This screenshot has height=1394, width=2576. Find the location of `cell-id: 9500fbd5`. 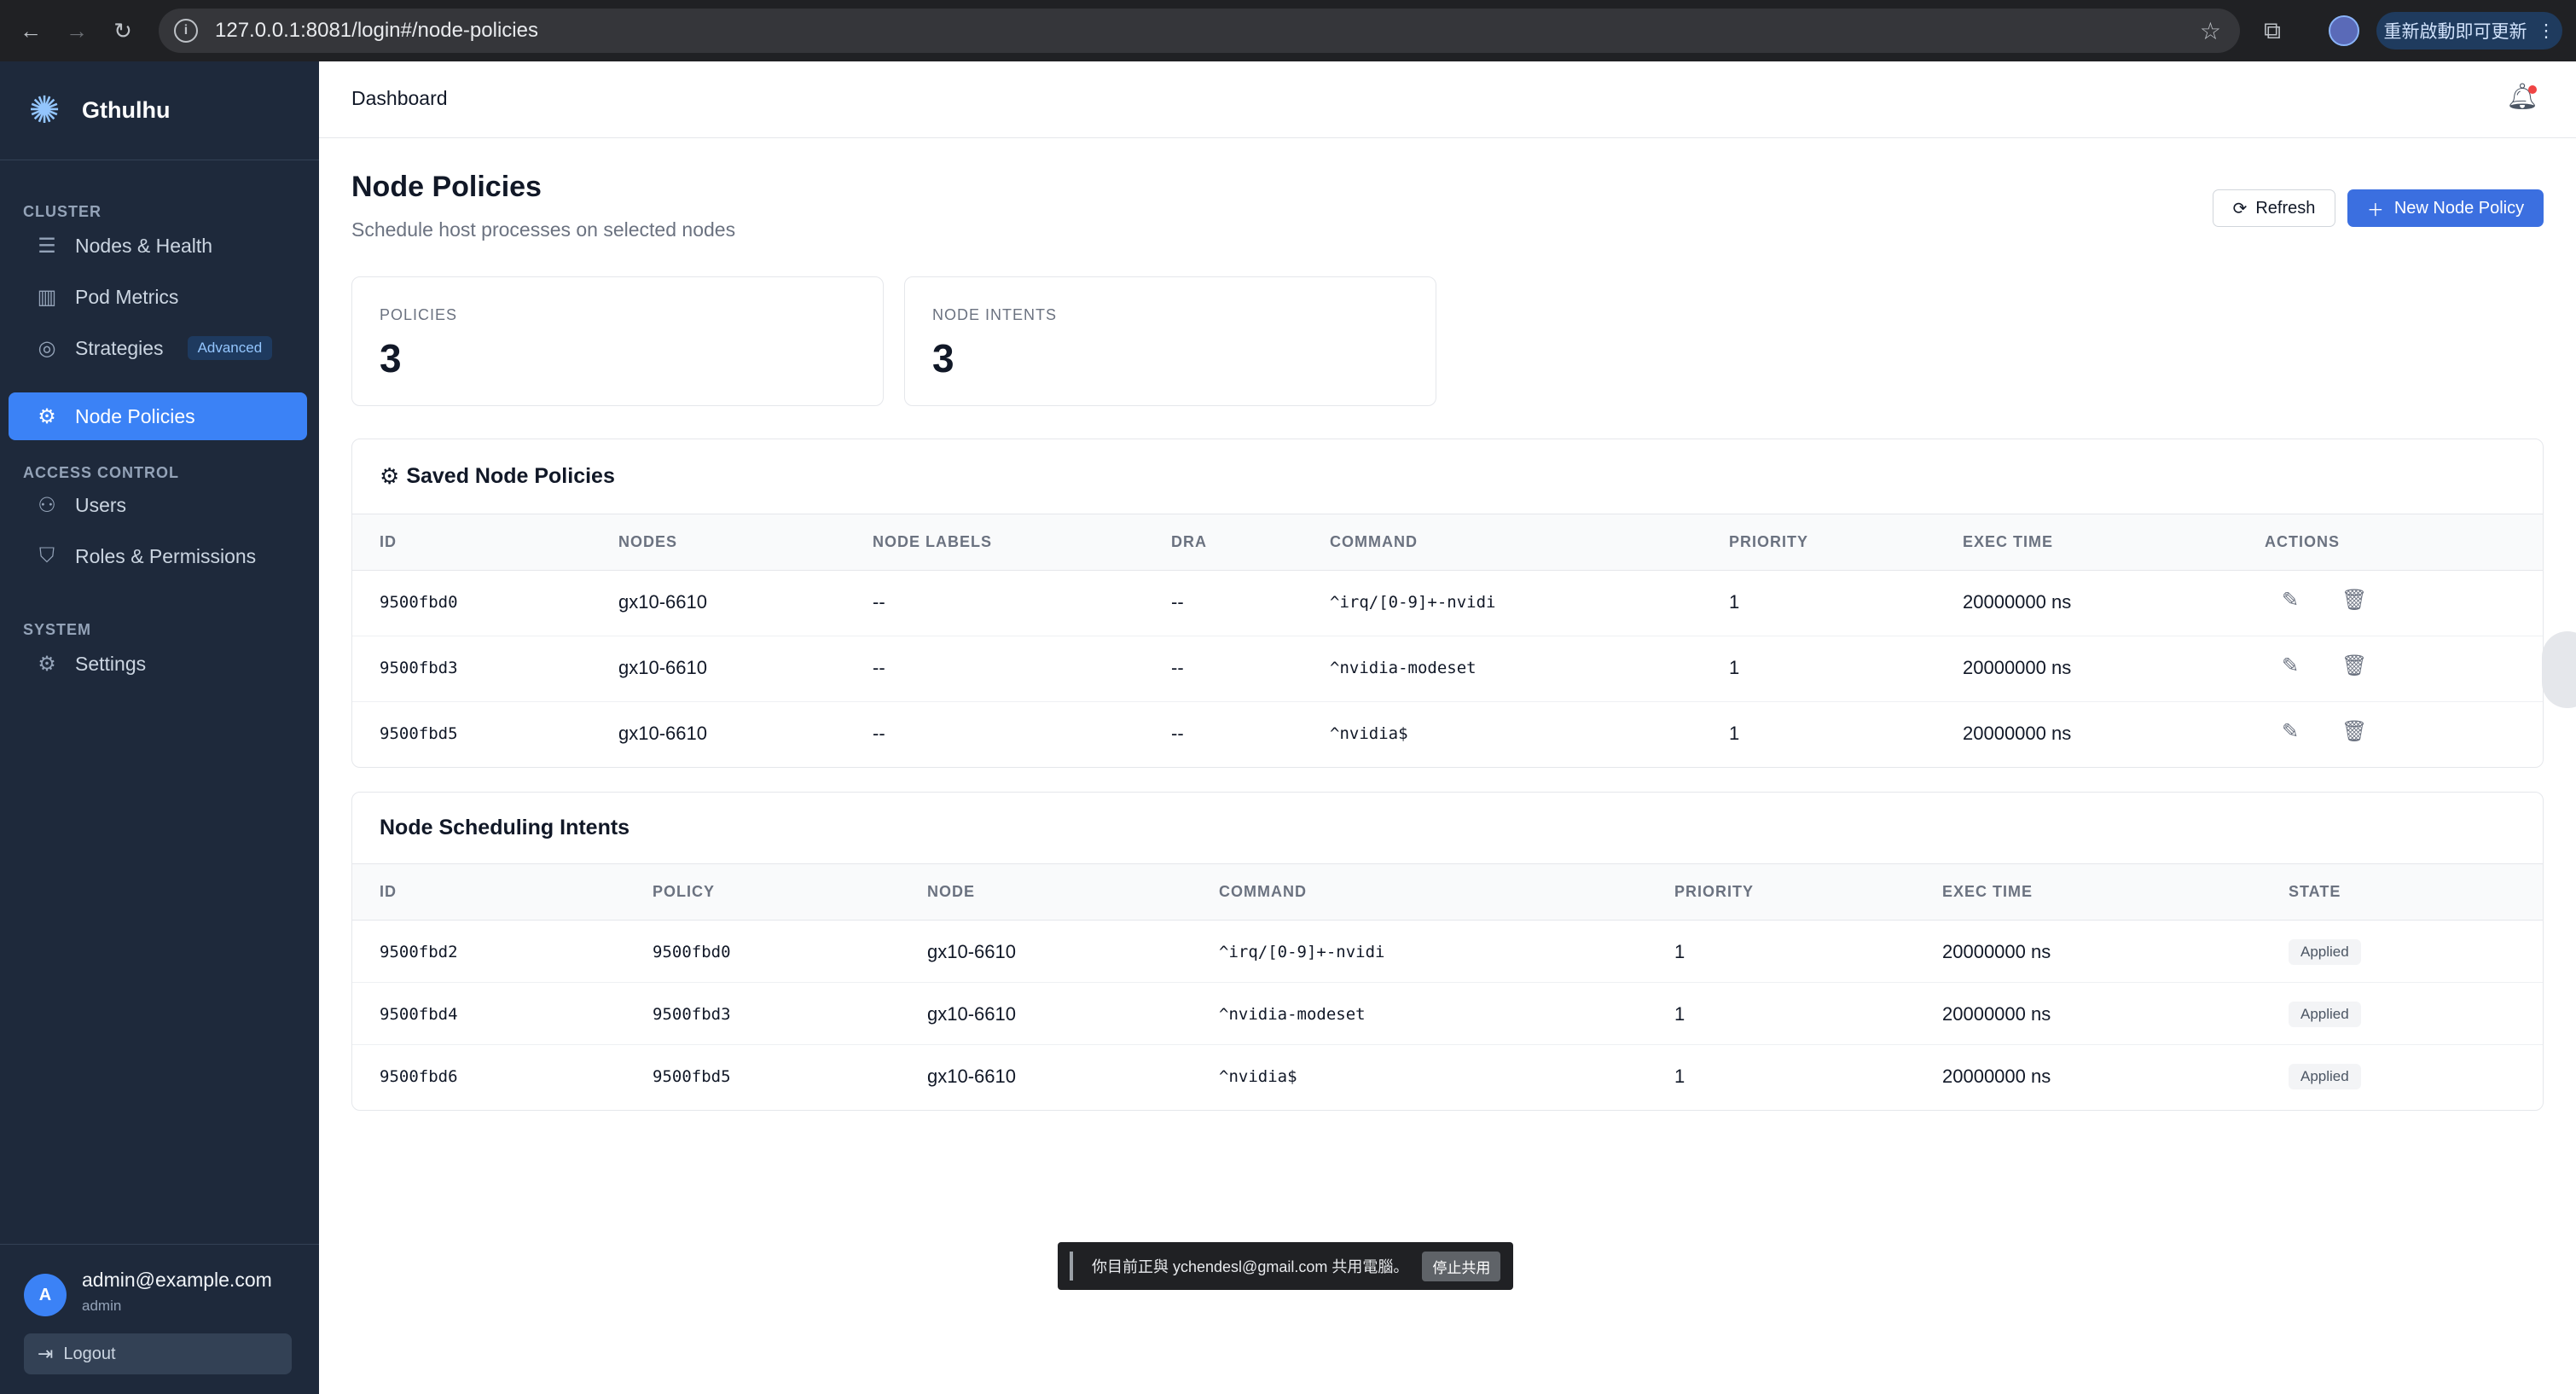

cell-id: 9500fbd5 is located at coordinates (419, 733).